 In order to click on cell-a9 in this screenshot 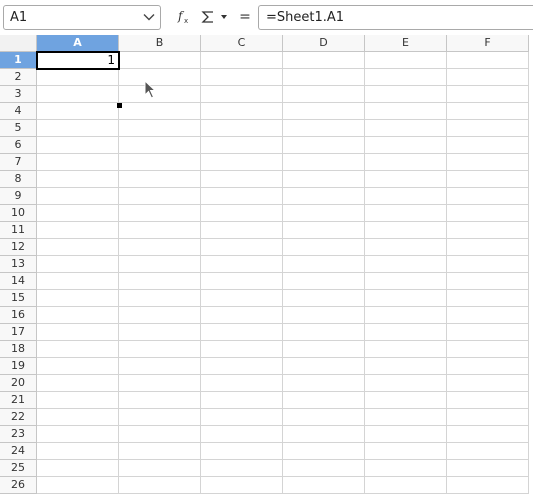, I will do `click(78, 196)`.